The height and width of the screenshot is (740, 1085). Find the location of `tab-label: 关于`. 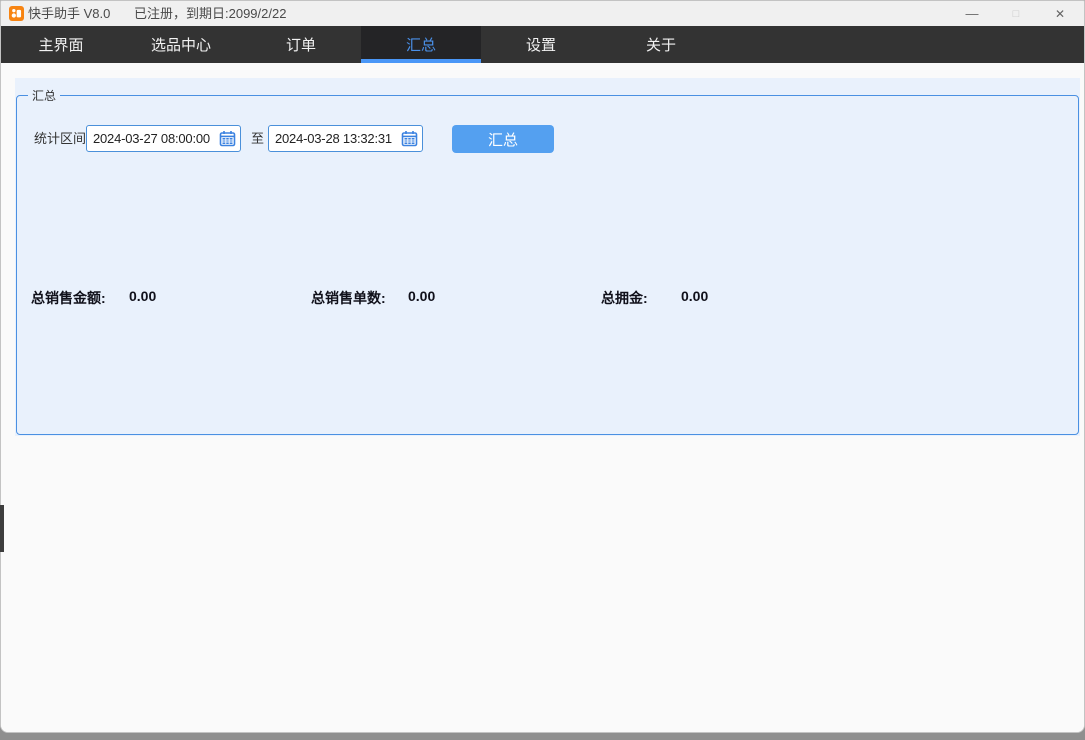

tab-label: 关于 is located at coordinates (660, 45).